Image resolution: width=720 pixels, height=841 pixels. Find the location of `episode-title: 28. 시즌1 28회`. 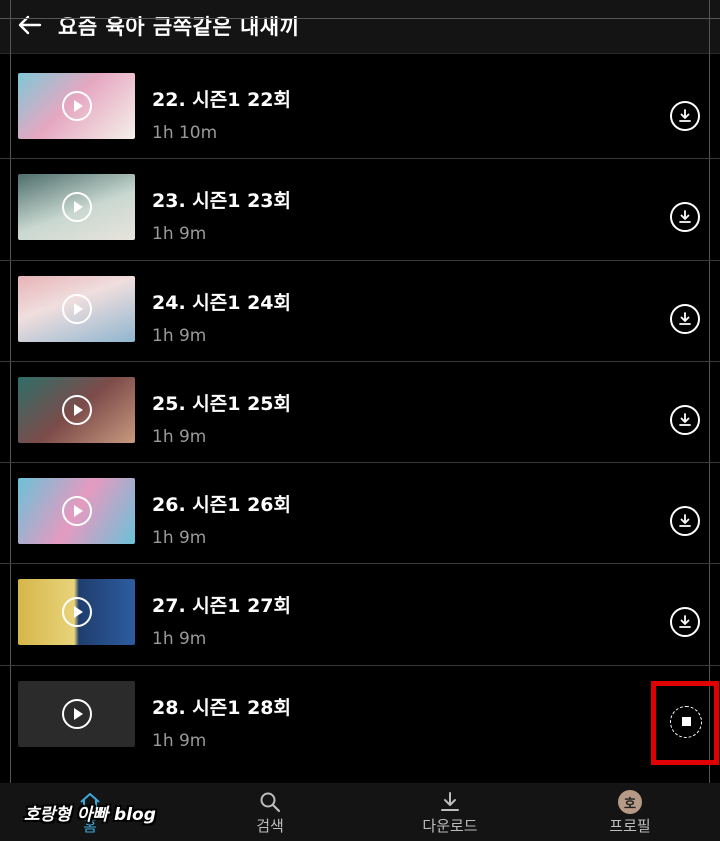

episode-title: 28. 시즌1 28회 is located at coordinates (221, 707).